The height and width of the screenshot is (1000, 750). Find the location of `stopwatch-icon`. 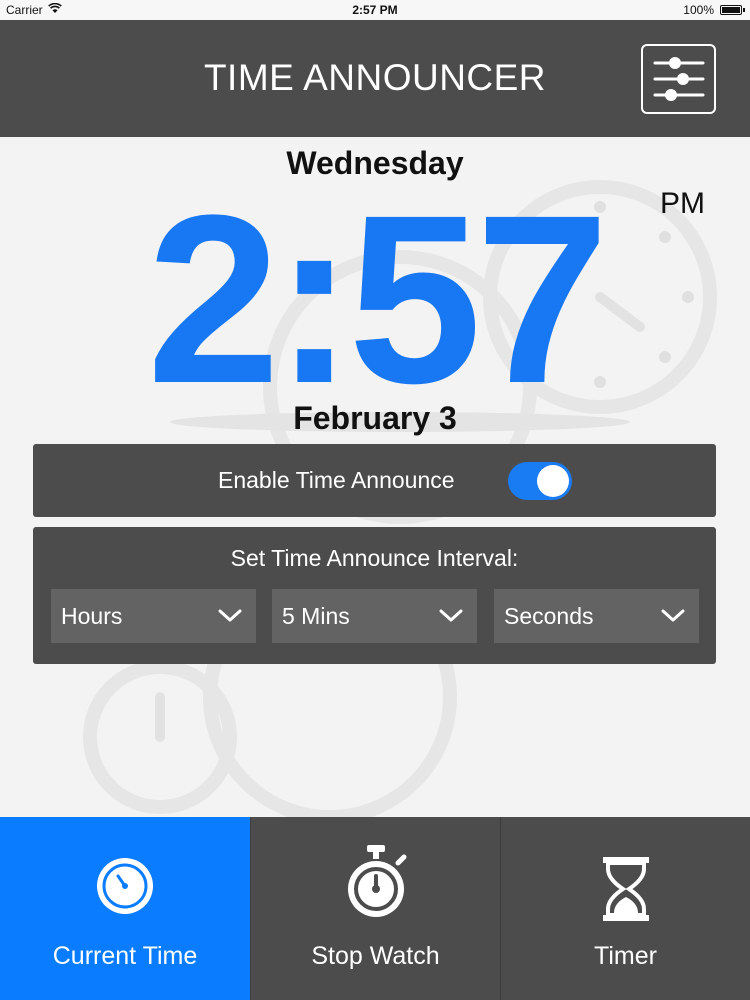

stopwatch-icon is located at coordinates (376, 881).